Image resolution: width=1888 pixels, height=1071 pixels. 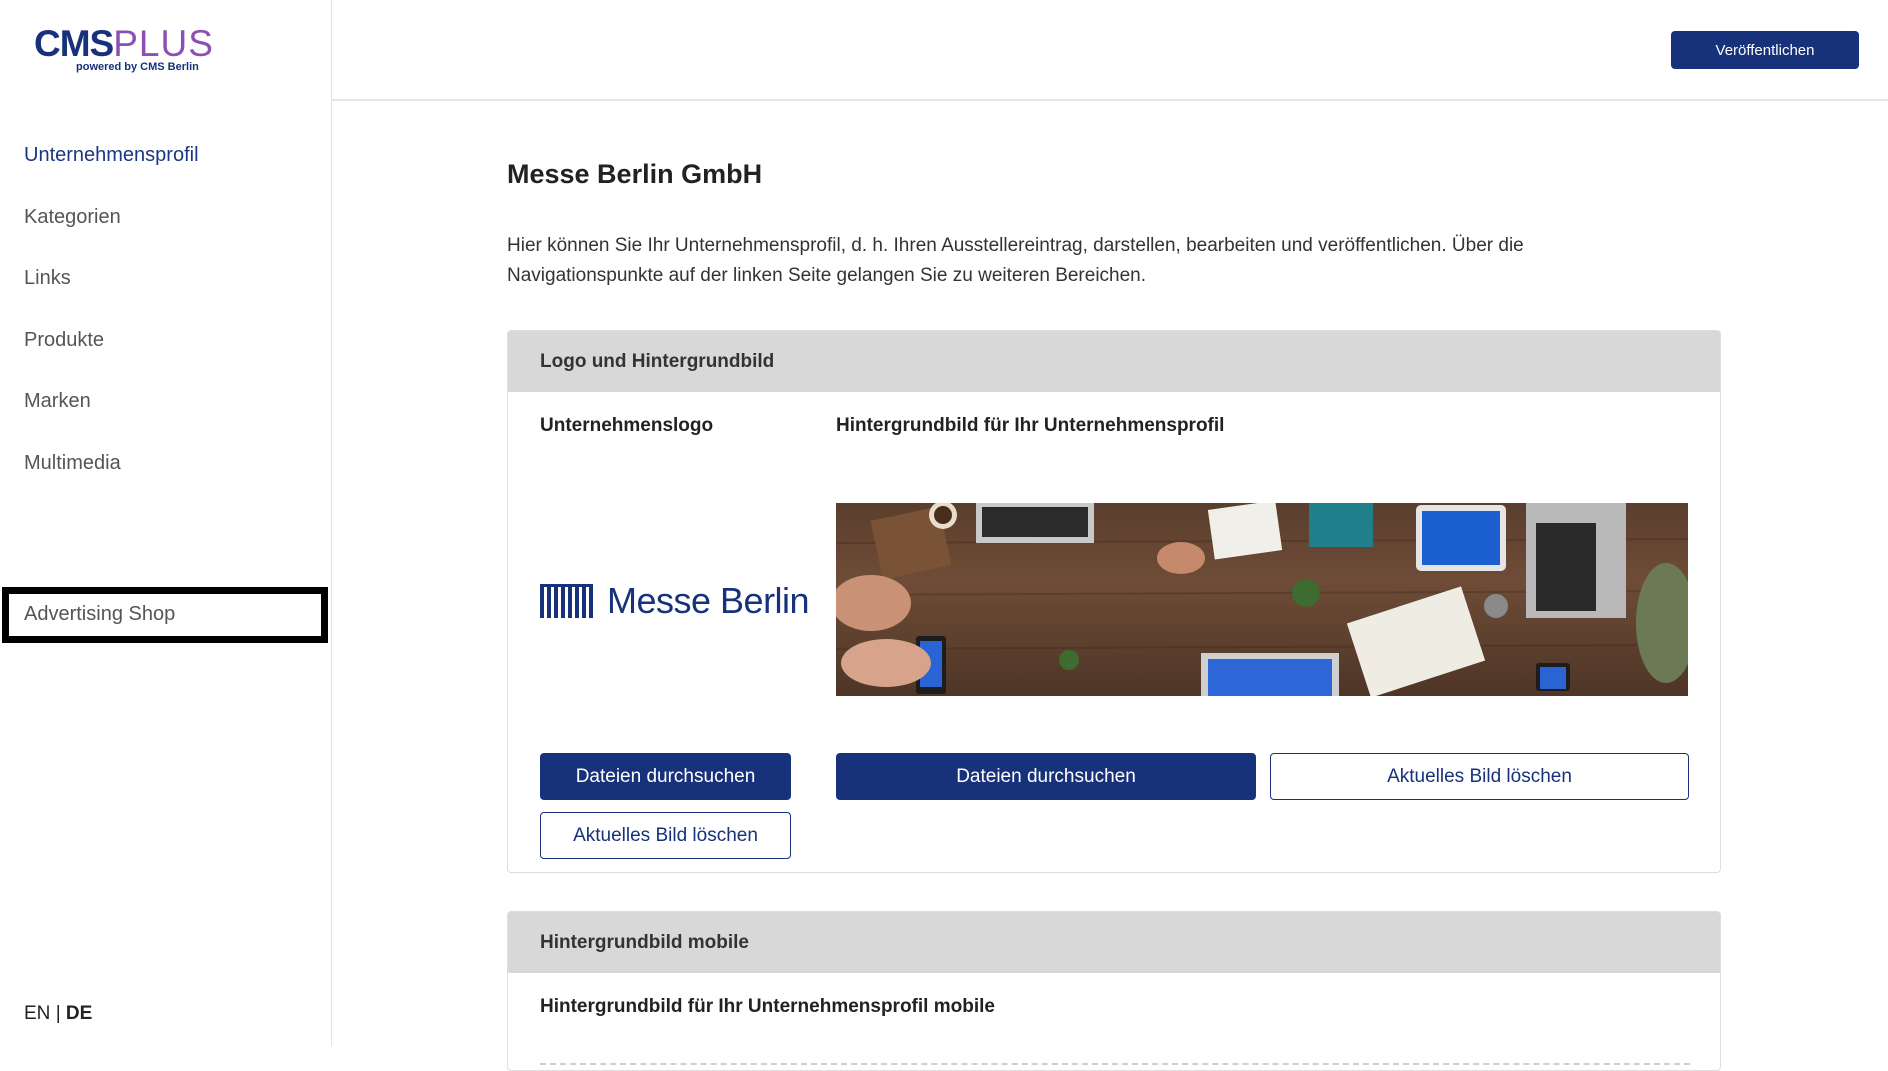 What do you see at coordinates (665, 835) in the screenshot?
I see `logo-delete-image-button: Aktuelles Bild löschen` at bounding box center [665, 835].